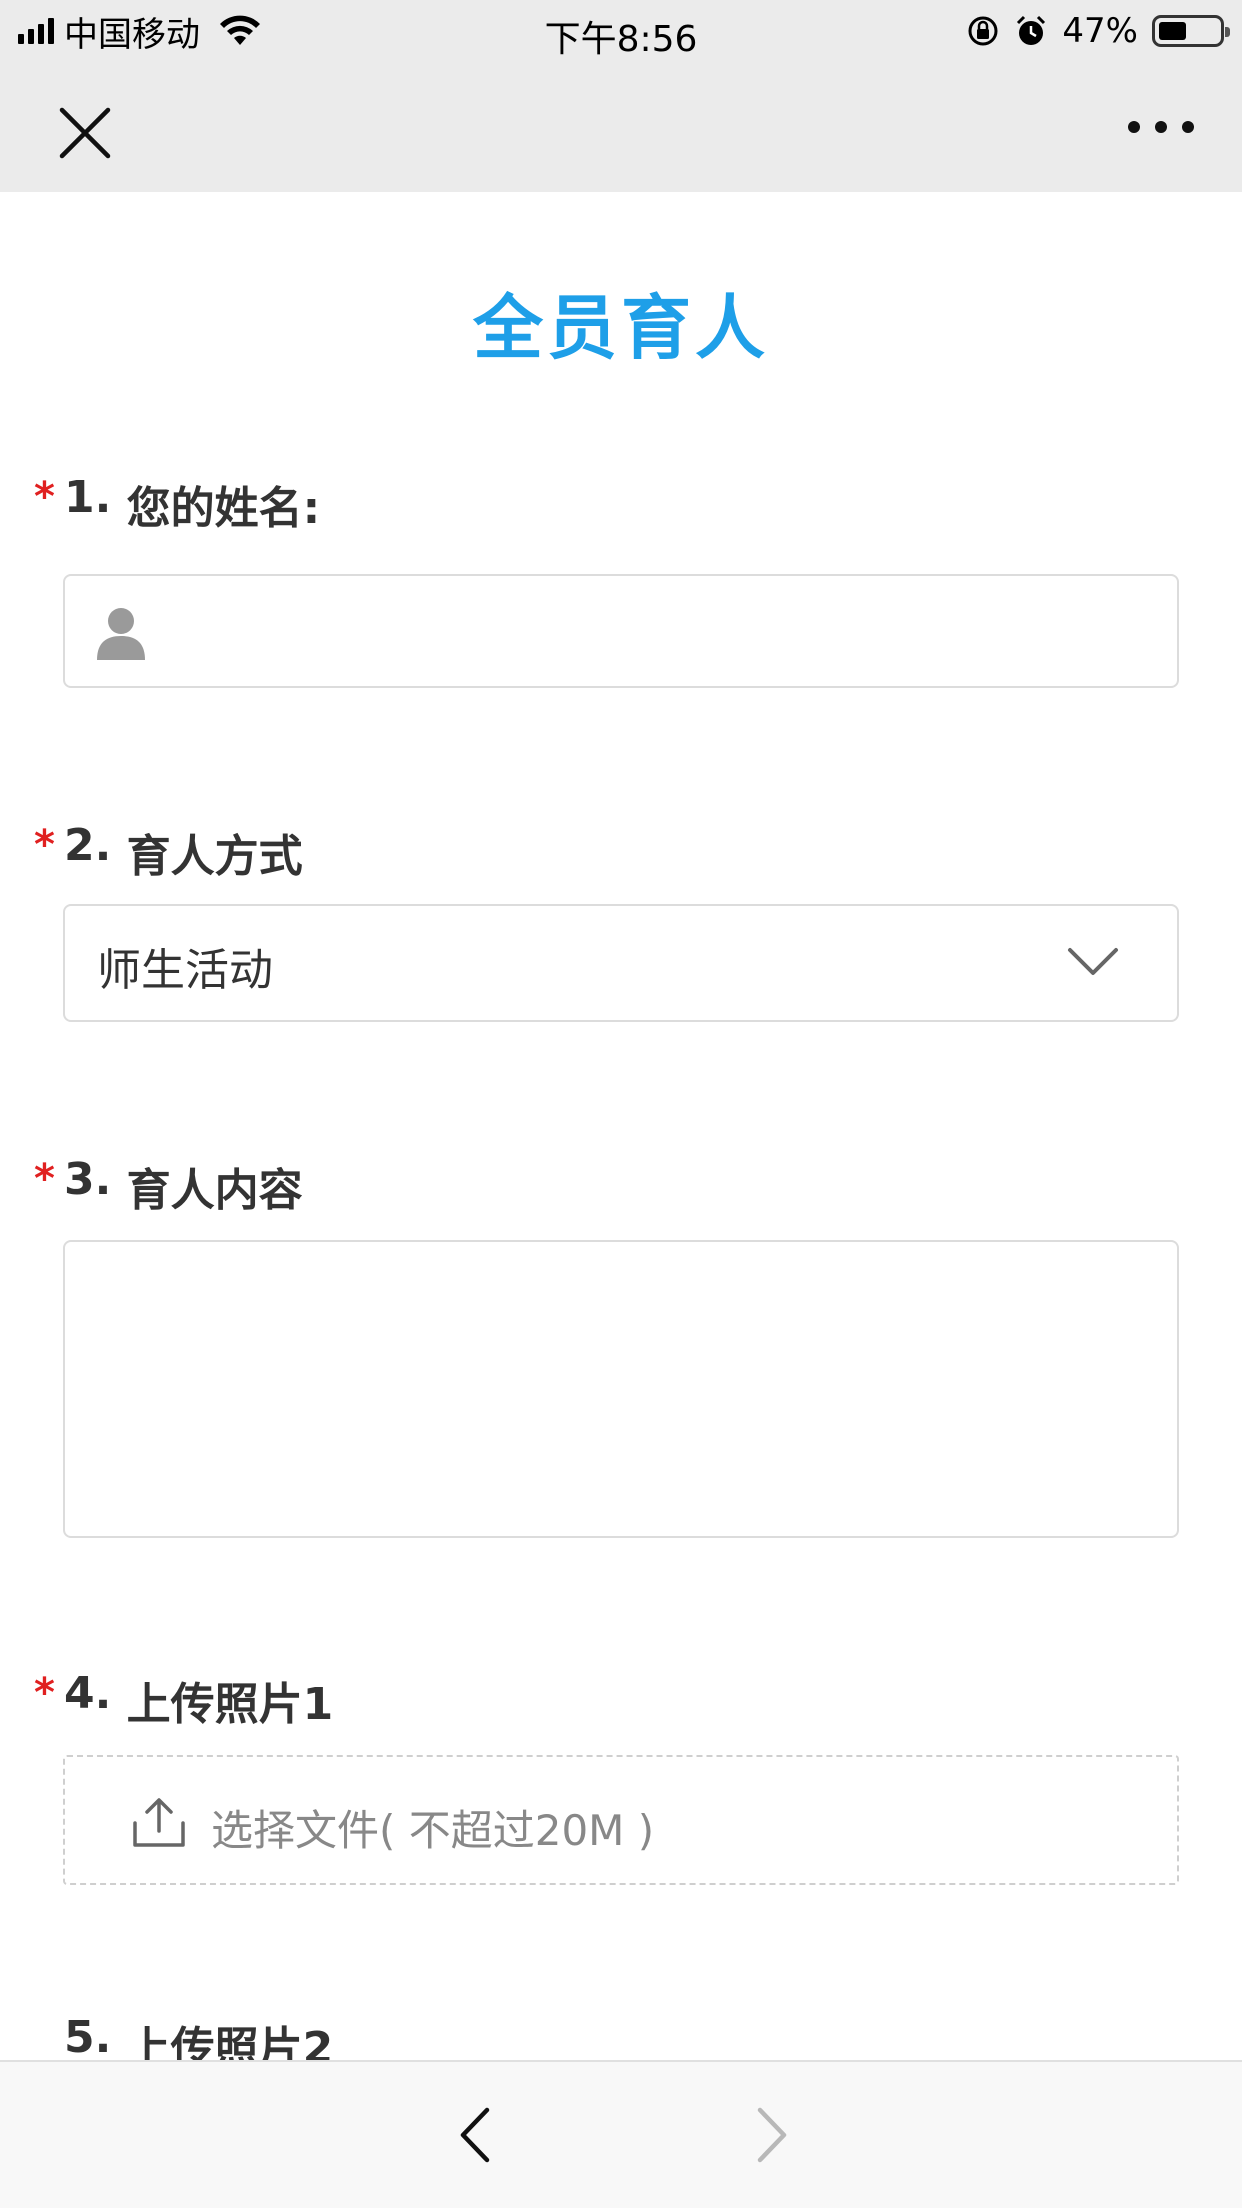 This screenshot has width=1242, height=2208. What do you see at coordinates (223, 508) in the screenshot?
I see `question-text: 您的姓名:` at bounding box center [223, 508].